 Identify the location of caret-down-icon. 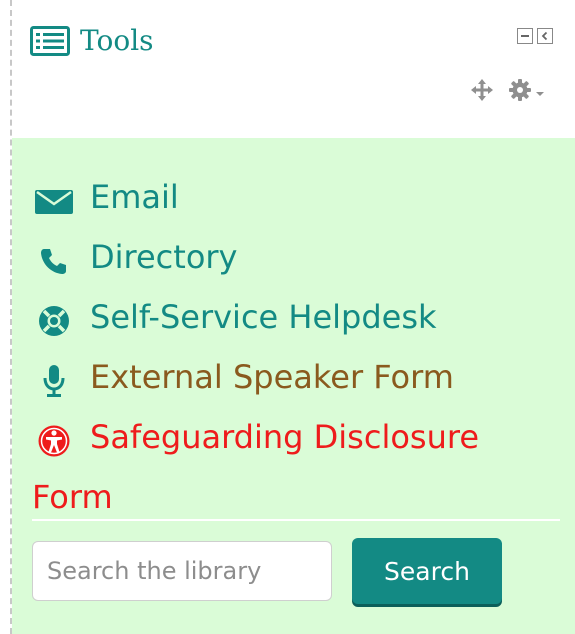
(540, 92).